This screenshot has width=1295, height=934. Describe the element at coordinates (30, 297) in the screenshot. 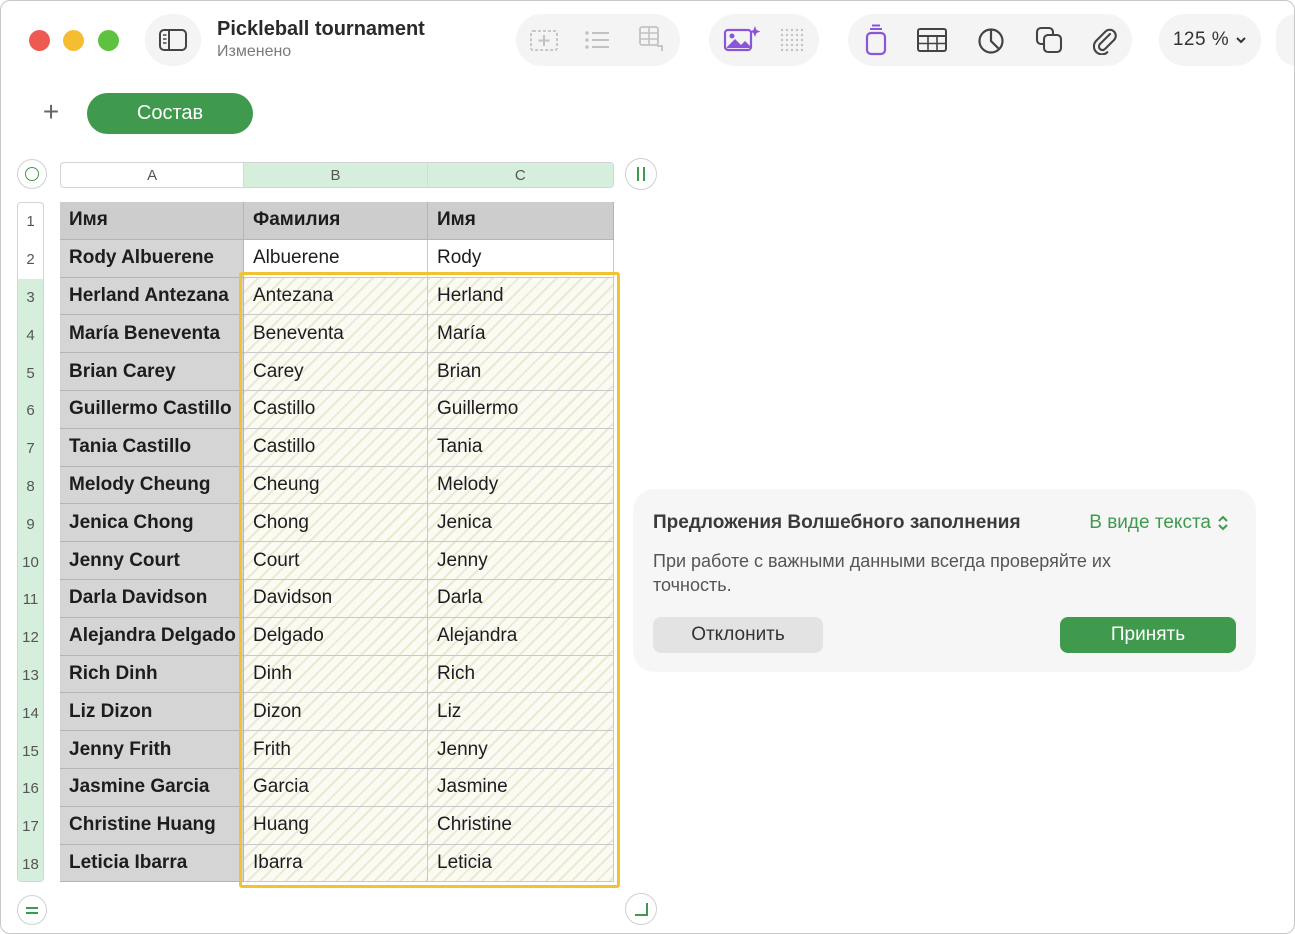

I see `row-header-3: 3` at that location.